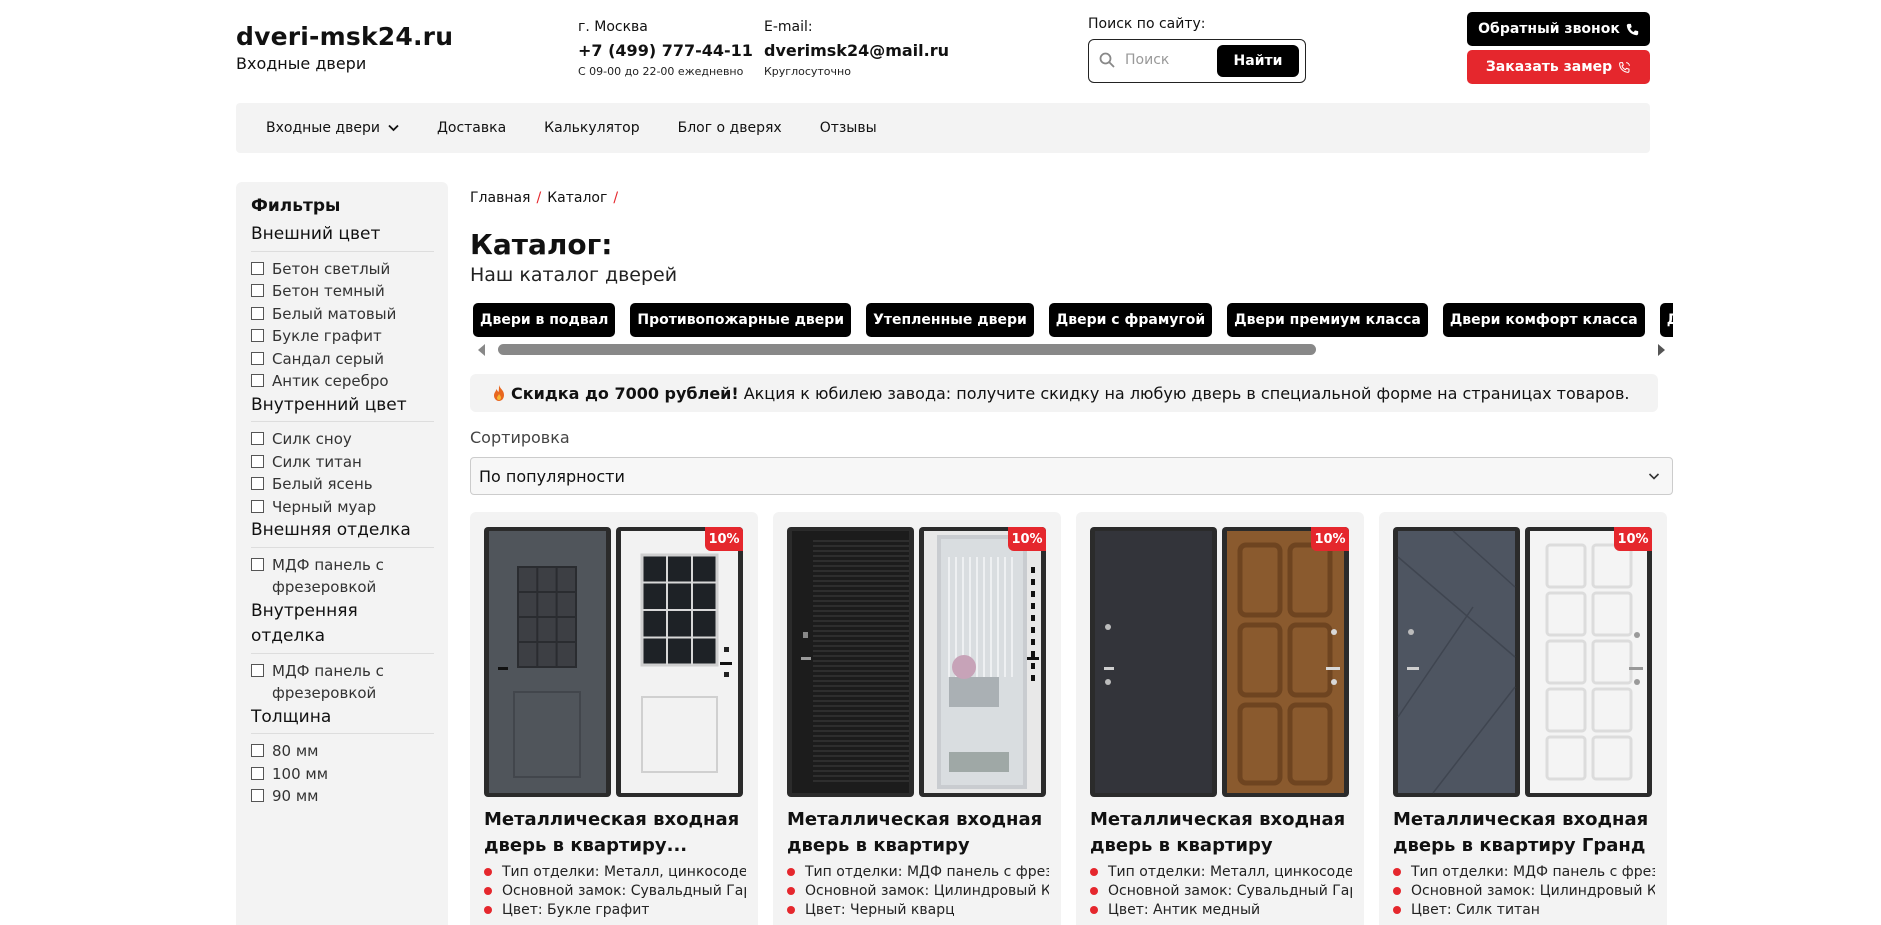 This screenshot has height=925, width=1881. What do you see at coordinates (342, 336) in the screenshot?
I see `filter-option: Букле графит` at bounding box center [342, 336].